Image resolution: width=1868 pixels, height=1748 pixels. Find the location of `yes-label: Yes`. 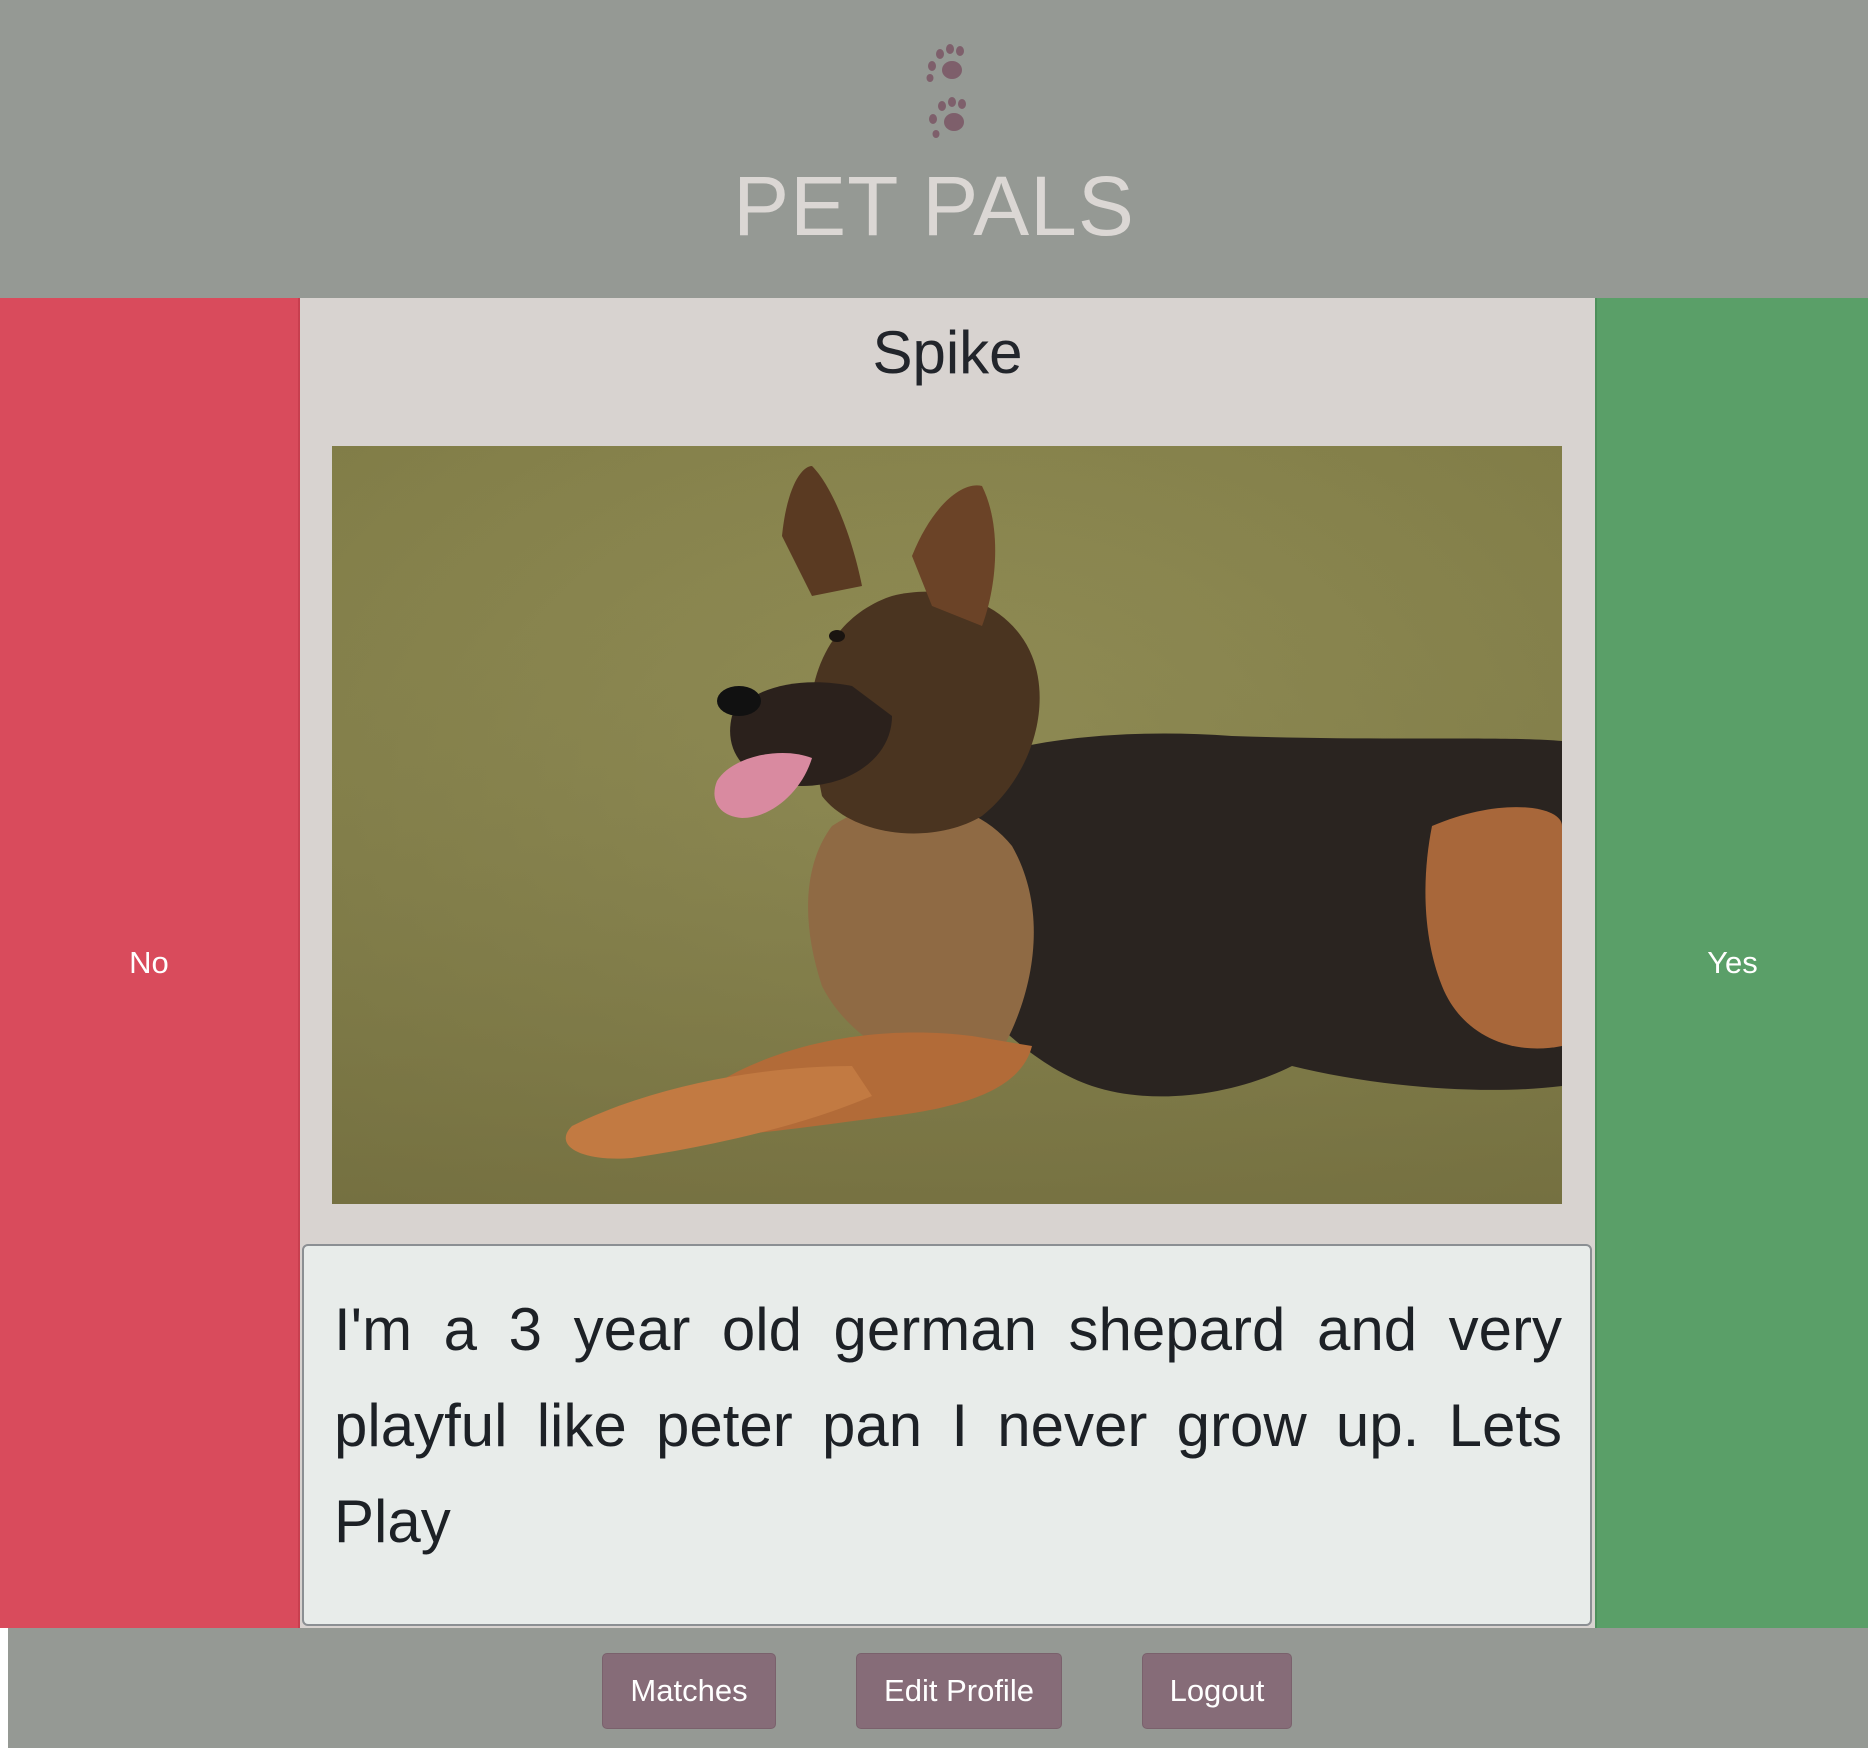

yes-label: Yes is located at coordinates (1732, 962).